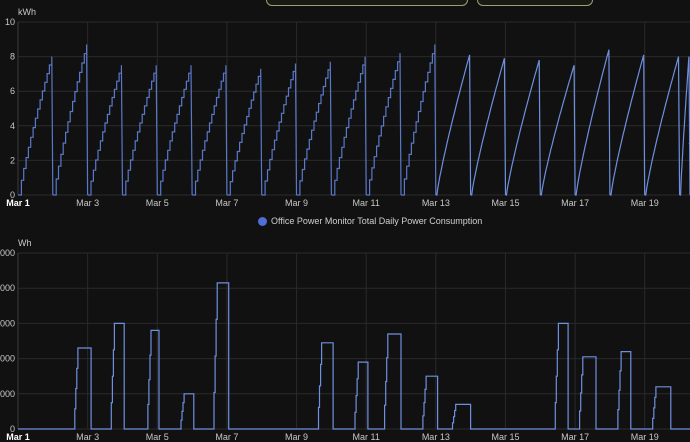 The width and height of the screenshot is (690, 442). Describe the element at coordinates (575, 437) in the screenshot. I see `x-tick-label: Mar 17` at that location.